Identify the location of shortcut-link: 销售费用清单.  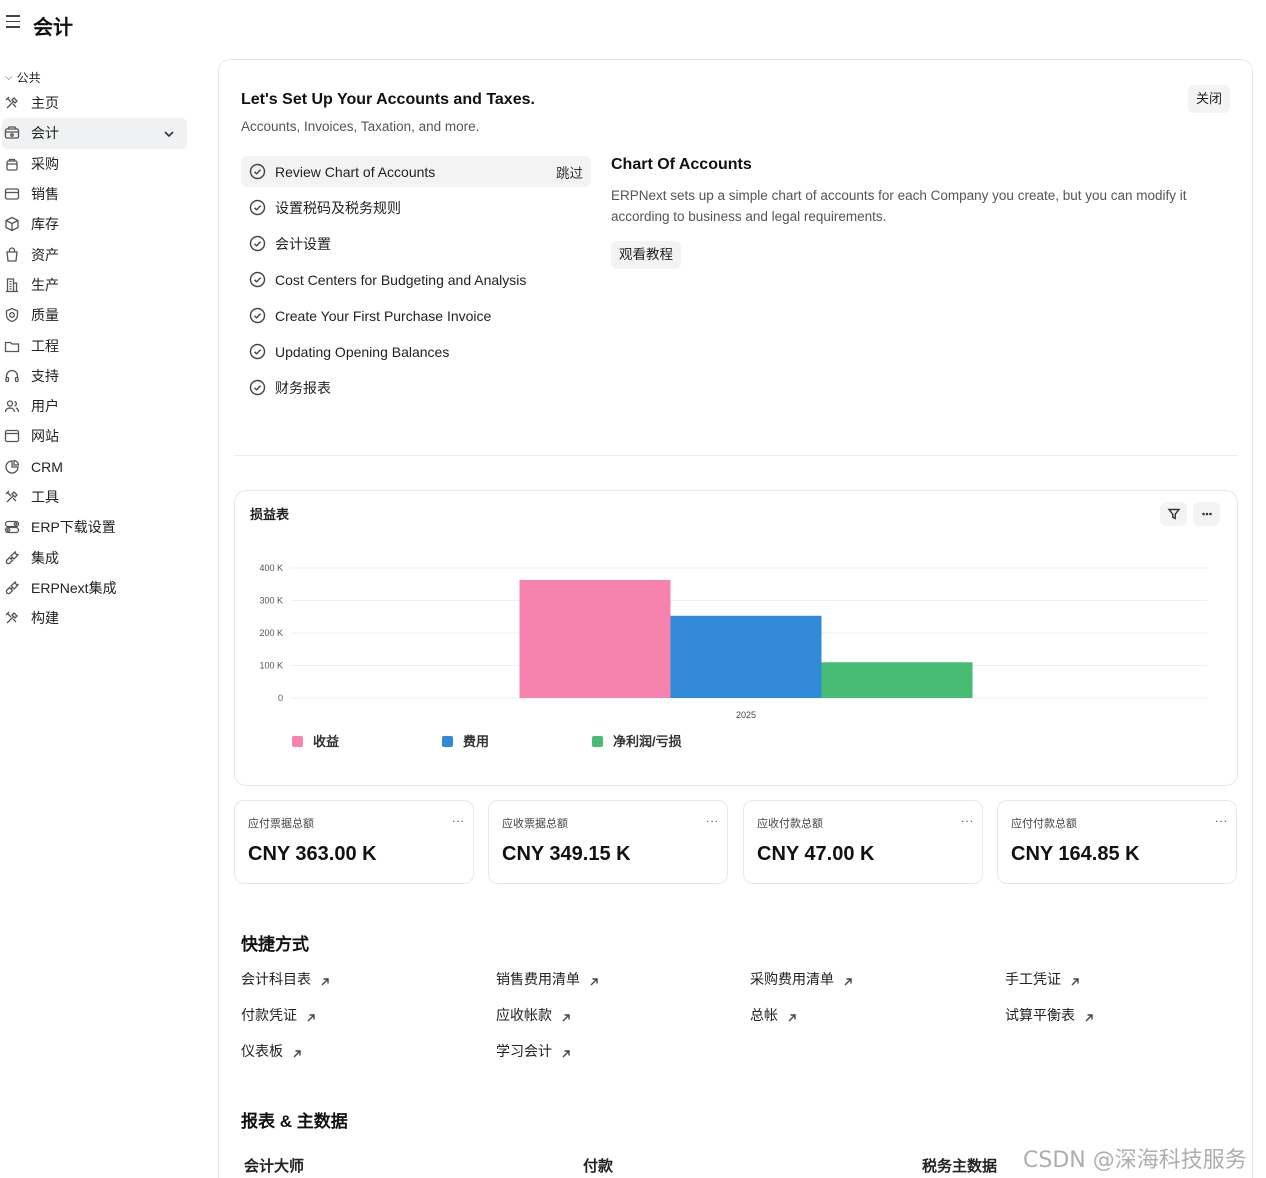
(547, 979).